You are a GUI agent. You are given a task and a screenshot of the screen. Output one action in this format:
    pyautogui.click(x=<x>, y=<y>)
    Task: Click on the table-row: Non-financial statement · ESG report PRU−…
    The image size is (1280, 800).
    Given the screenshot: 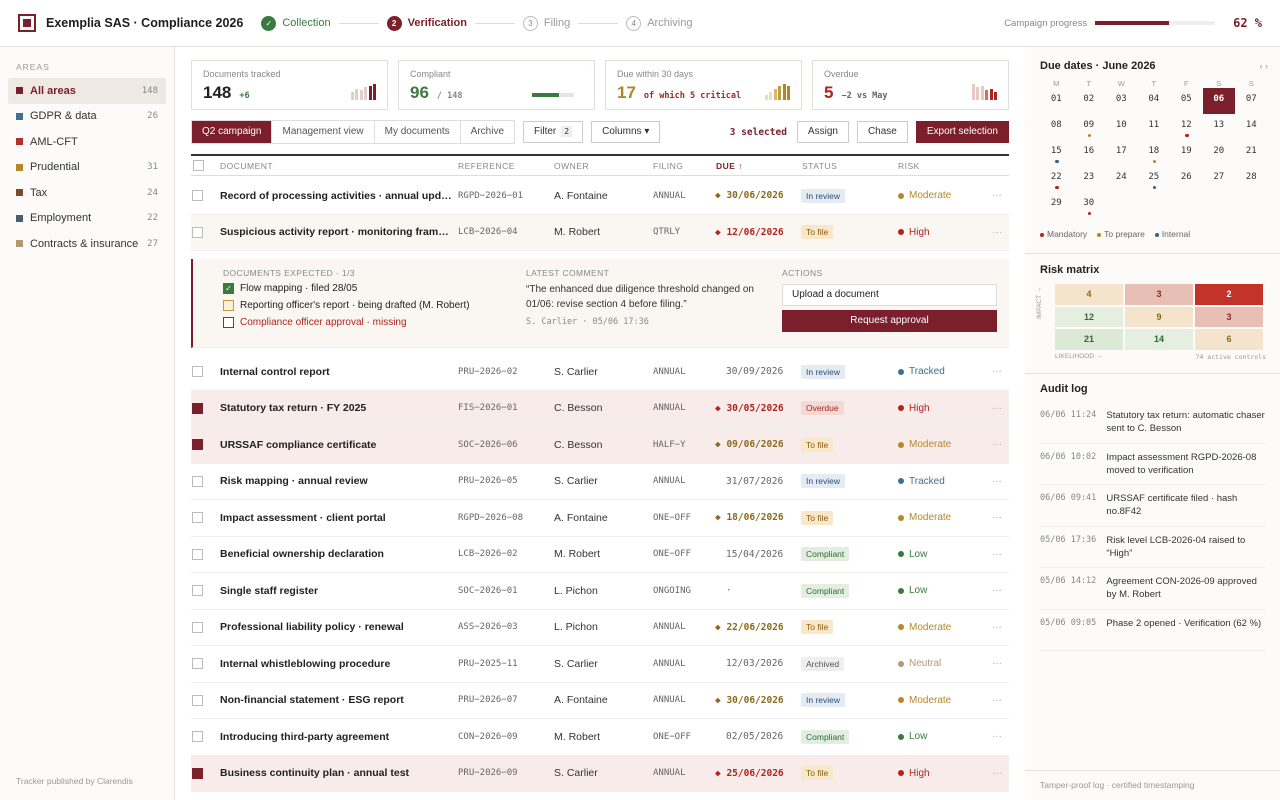 What is the action you would take?
    pyautogui.click(x=600, y=701)
    